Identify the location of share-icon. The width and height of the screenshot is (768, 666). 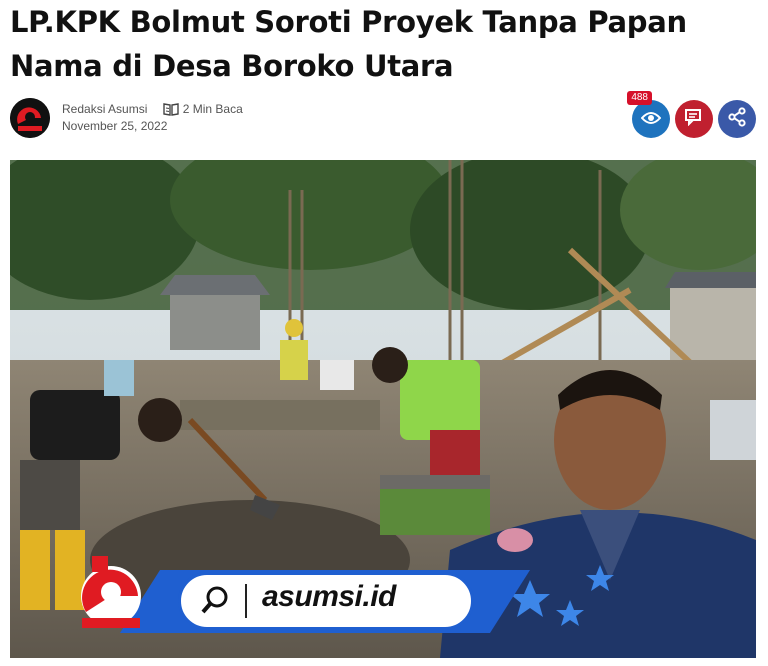
(737, 119).